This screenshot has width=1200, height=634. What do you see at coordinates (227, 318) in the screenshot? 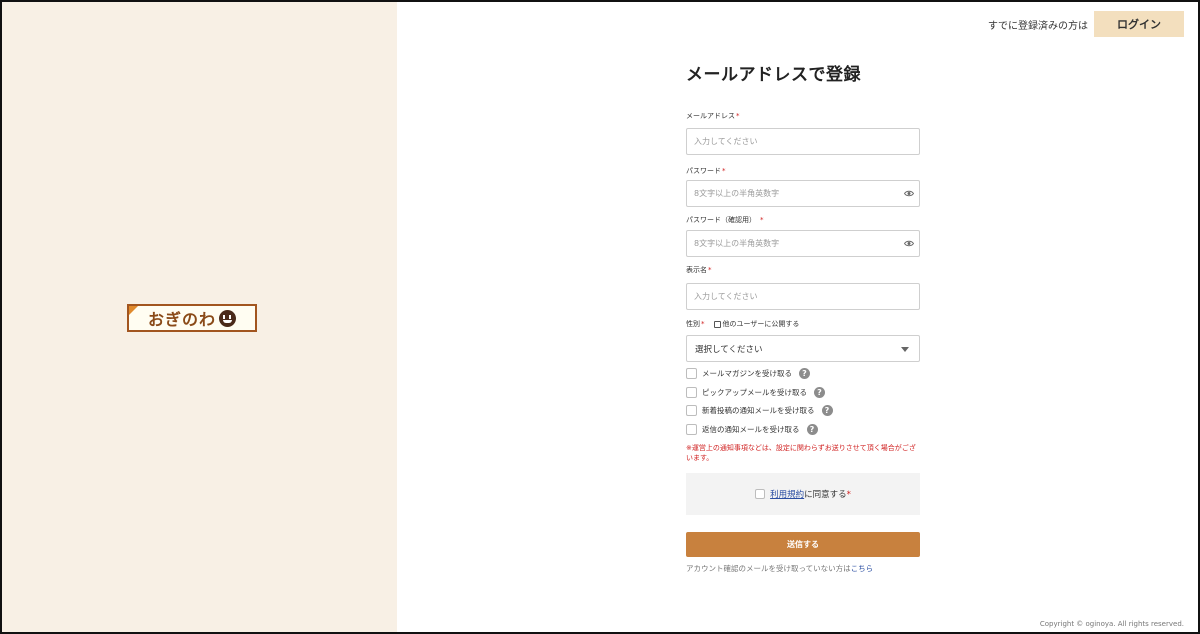
I see `smiley-face-icon` at bounding box center [227, 318].